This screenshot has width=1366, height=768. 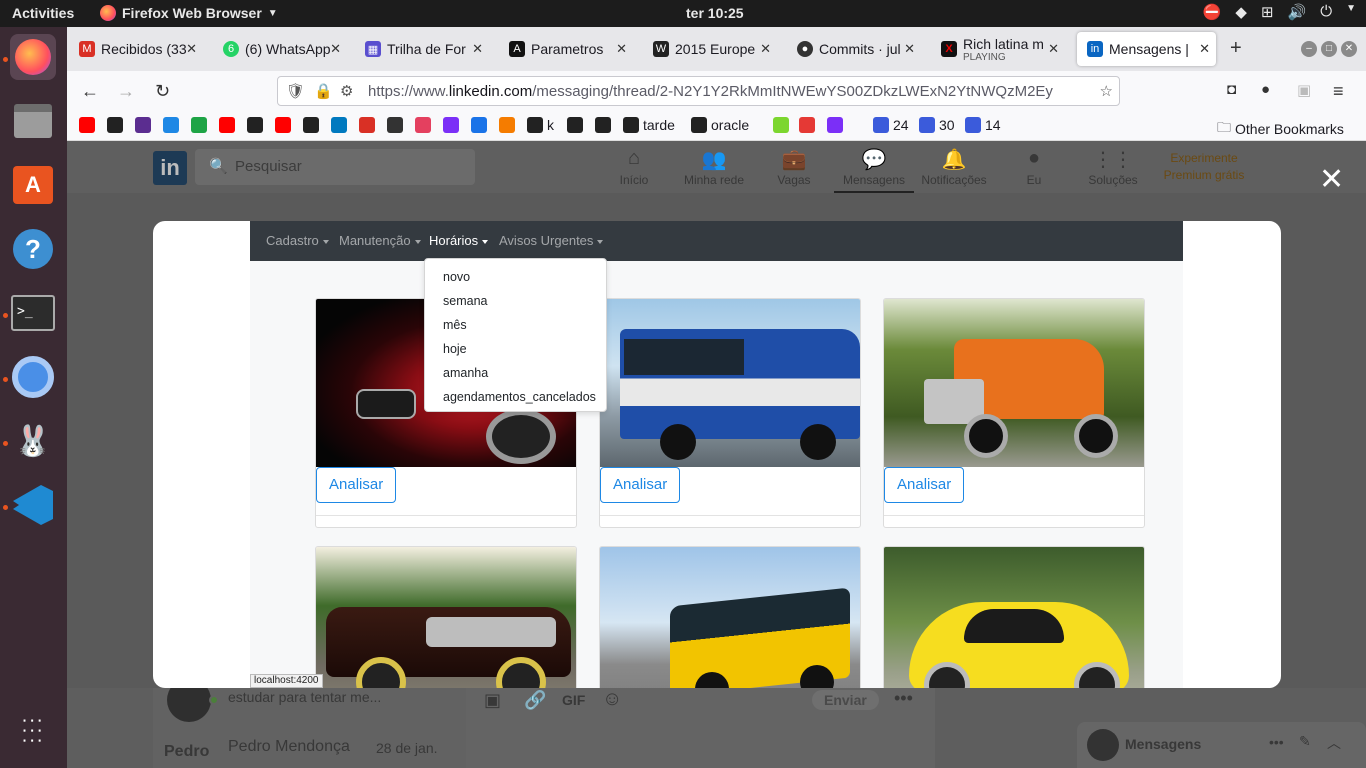 I want to click on image-icon: ▣, so click(x=492, y=700).